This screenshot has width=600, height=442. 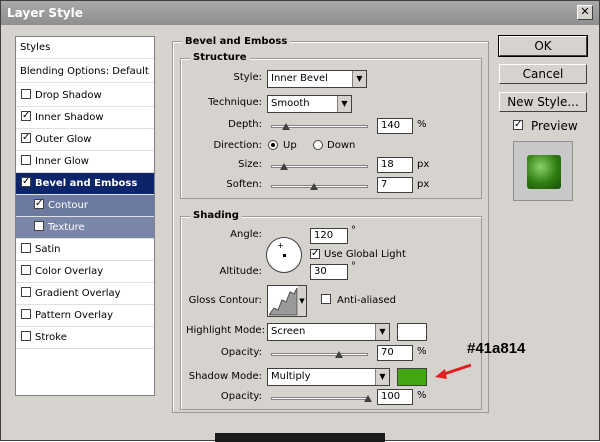 I want to click on size-slider-thumb, so click(x=284, y=166).